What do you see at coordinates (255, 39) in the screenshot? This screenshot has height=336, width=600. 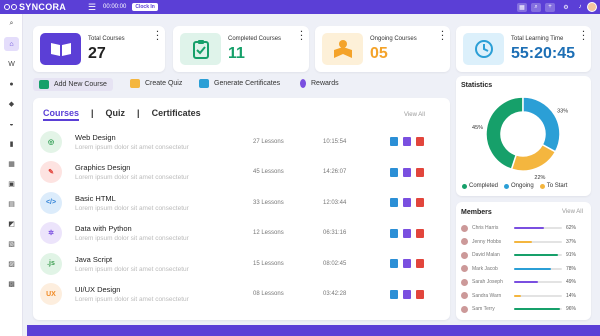 I see `stat-label: Completed Courses` at bounding box center [255, 39].